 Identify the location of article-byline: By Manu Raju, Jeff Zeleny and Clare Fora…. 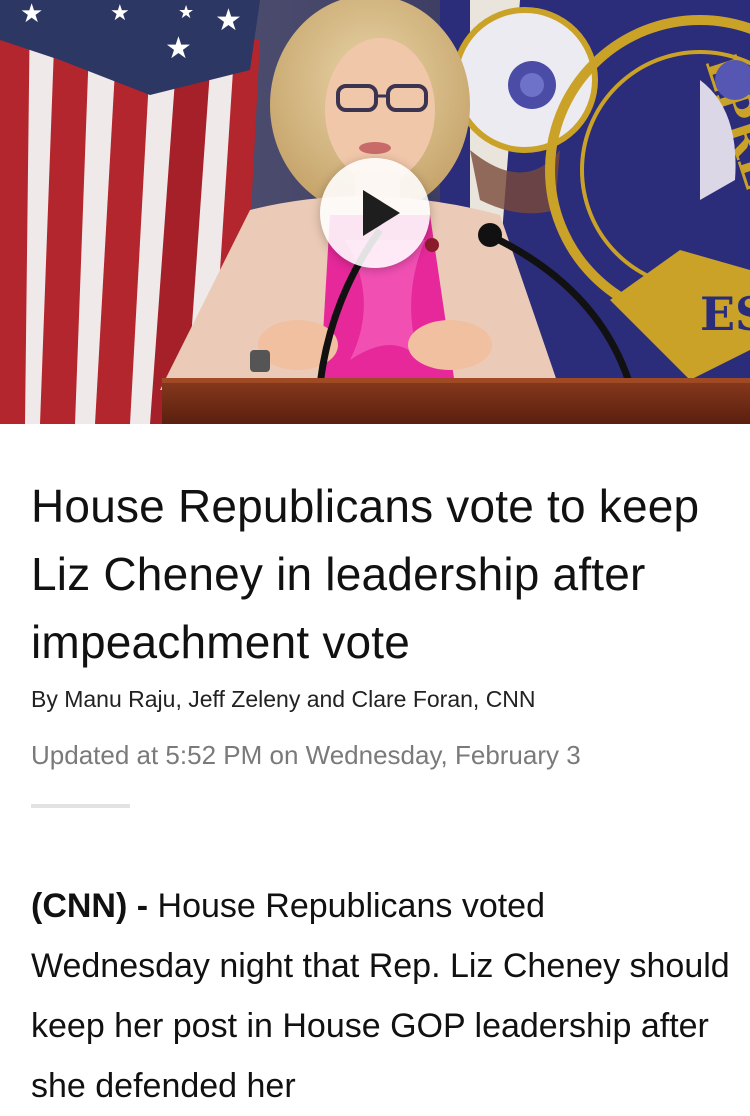
(283, 699).